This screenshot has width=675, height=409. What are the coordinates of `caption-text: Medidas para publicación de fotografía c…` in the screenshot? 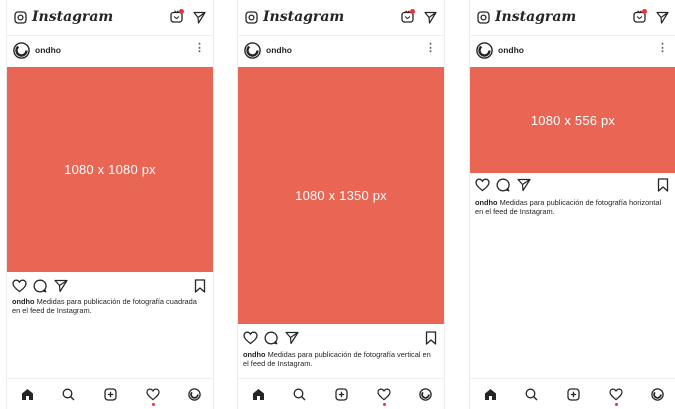 It's located at (104, 306).